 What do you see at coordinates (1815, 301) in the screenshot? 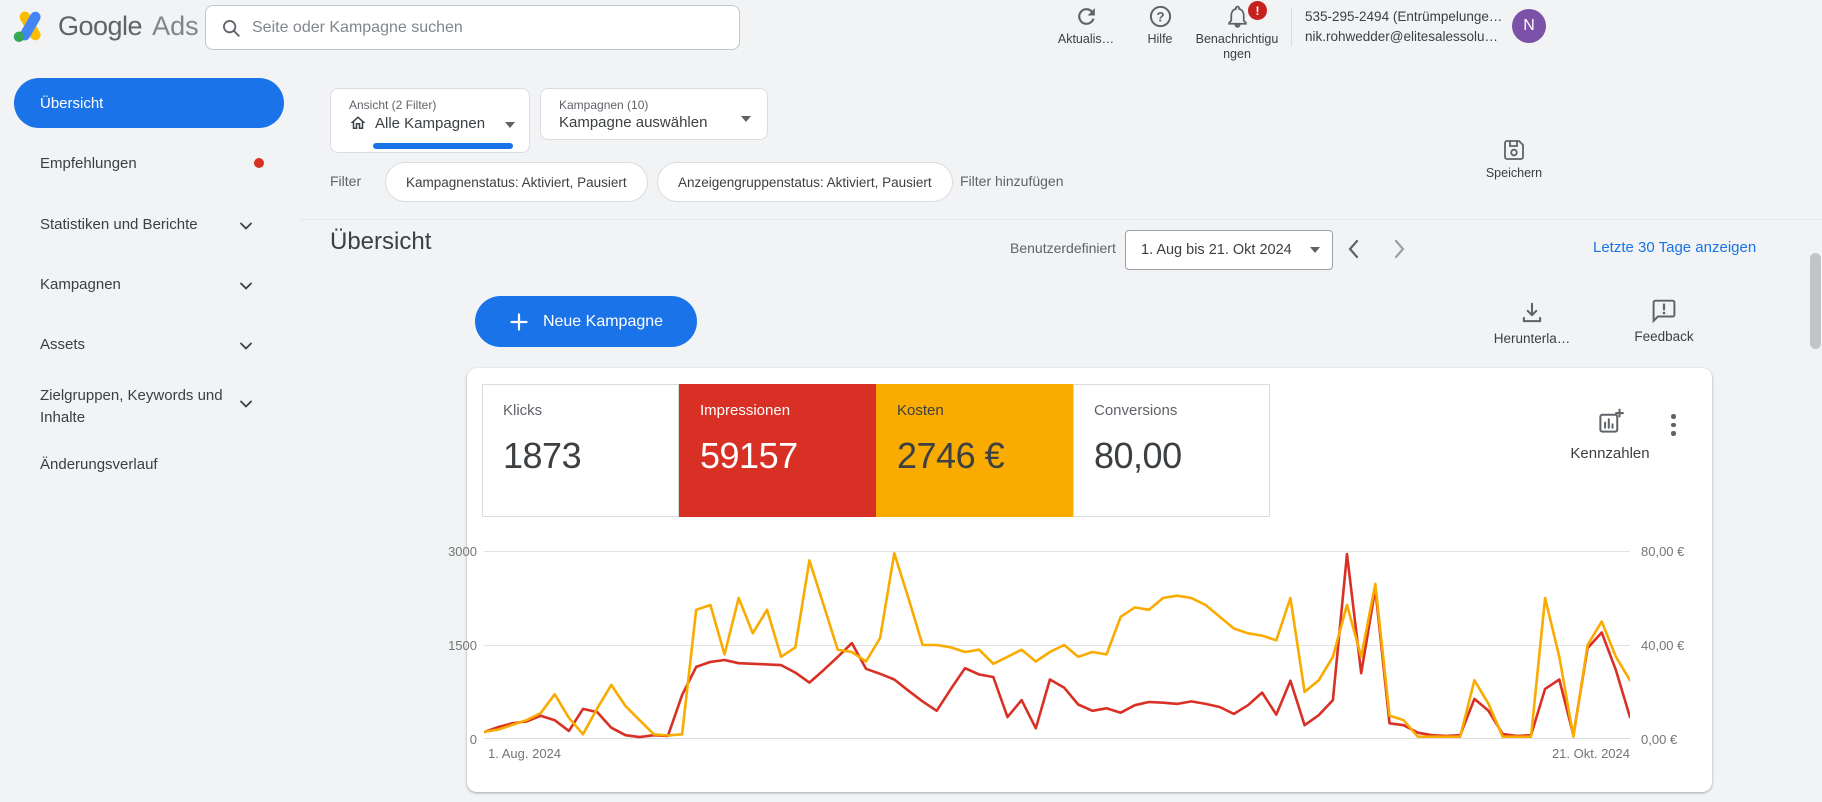
I see `page-scrollbar` at bounding box center [1815, 301].